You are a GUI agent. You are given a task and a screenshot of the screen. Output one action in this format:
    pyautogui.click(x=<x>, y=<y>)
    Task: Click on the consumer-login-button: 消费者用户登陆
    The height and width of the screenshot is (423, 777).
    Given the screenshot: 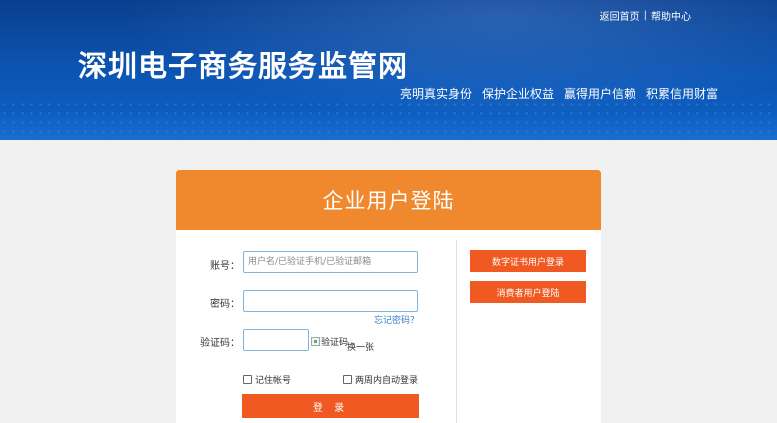 What is the action you would take?
    pyautogui.click(x=528, y=292)
    